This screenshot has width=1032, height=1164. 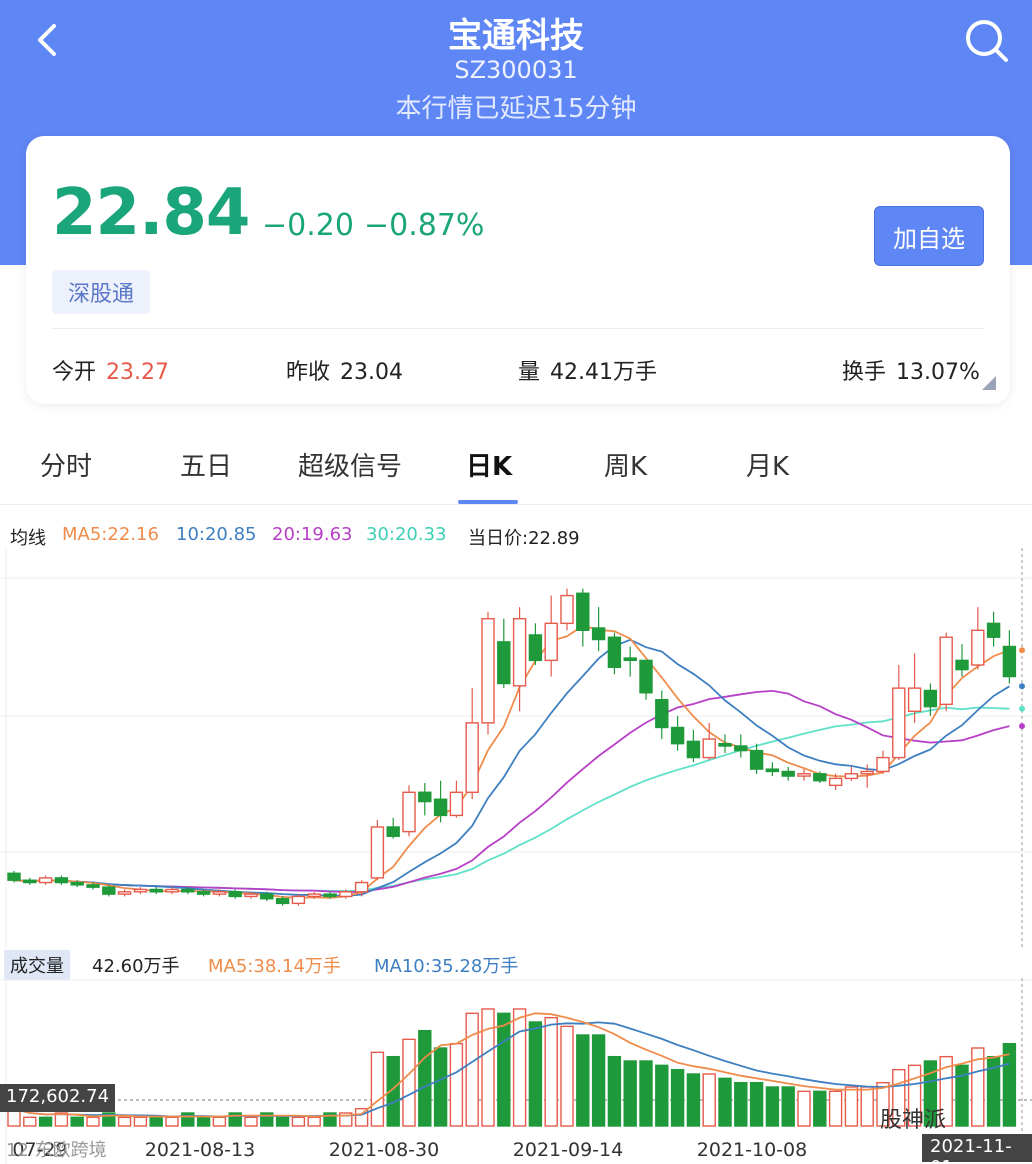 I want to click on stock-name: 宝通科技, so click(x=516, y=36).